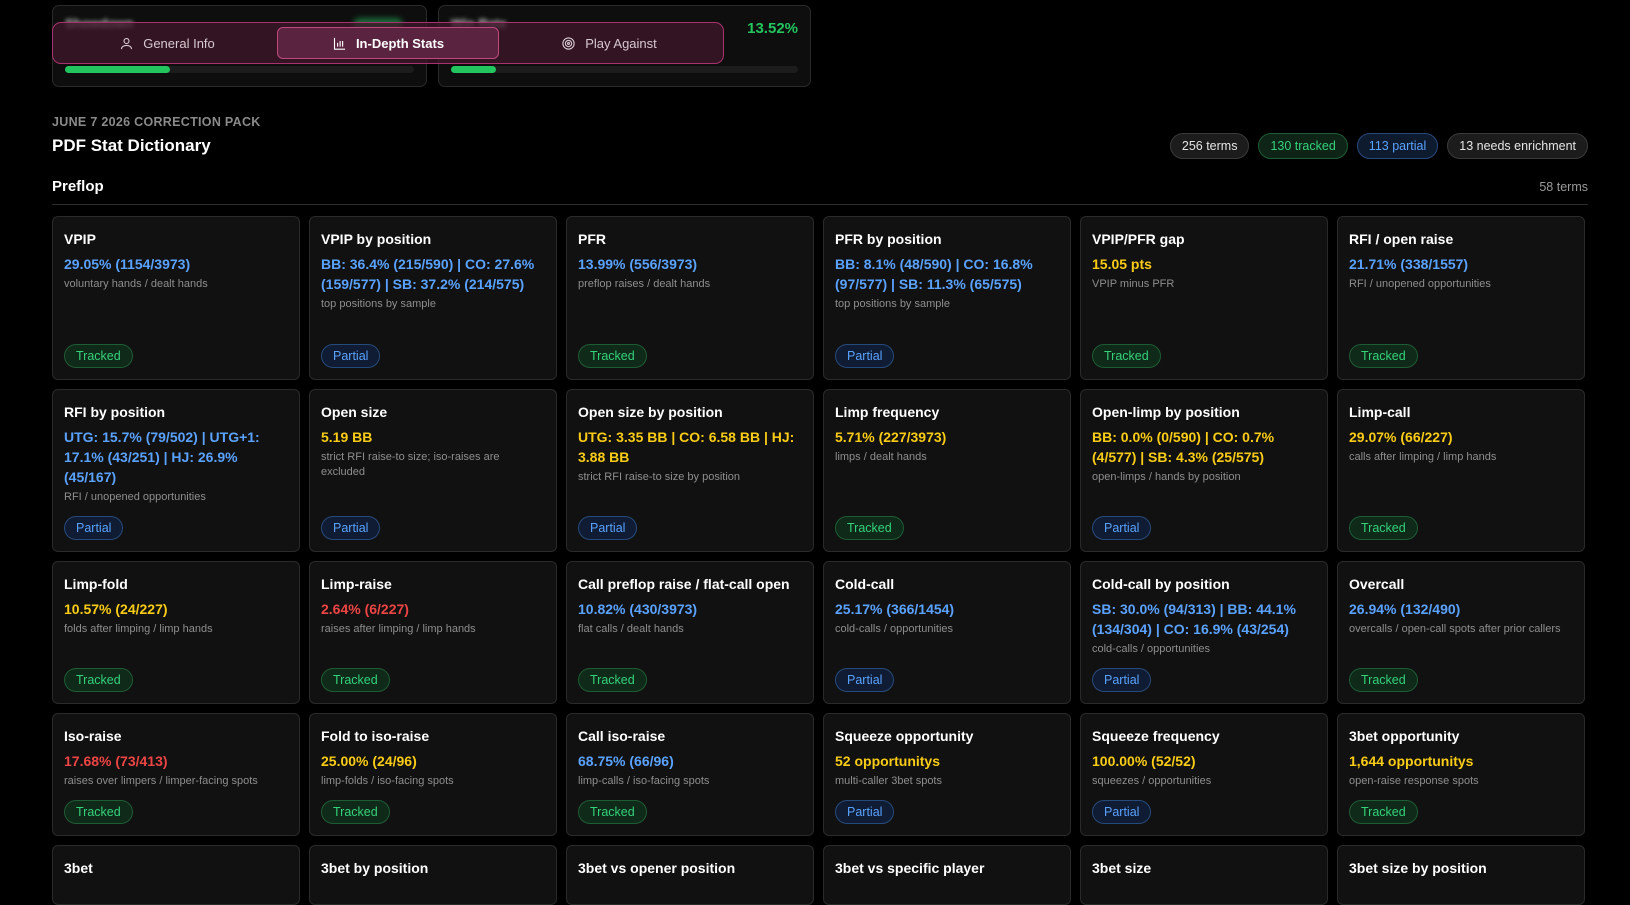 The width and height of the screenshot is (1630, 905). Describe the element at coordinates (347, 437) in the screenshot. I see `stat-value: 5.19 BB` at that location.